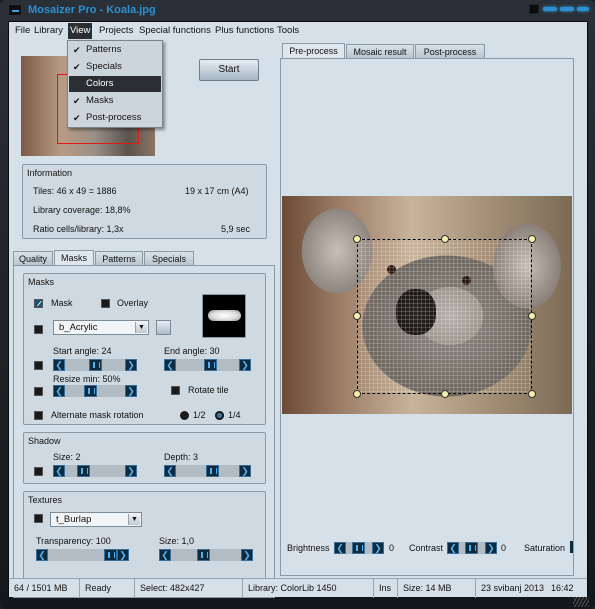  Describe the element at coordinates (105, 303) in the screenshot. I see `overlay-checkbox` at that location.